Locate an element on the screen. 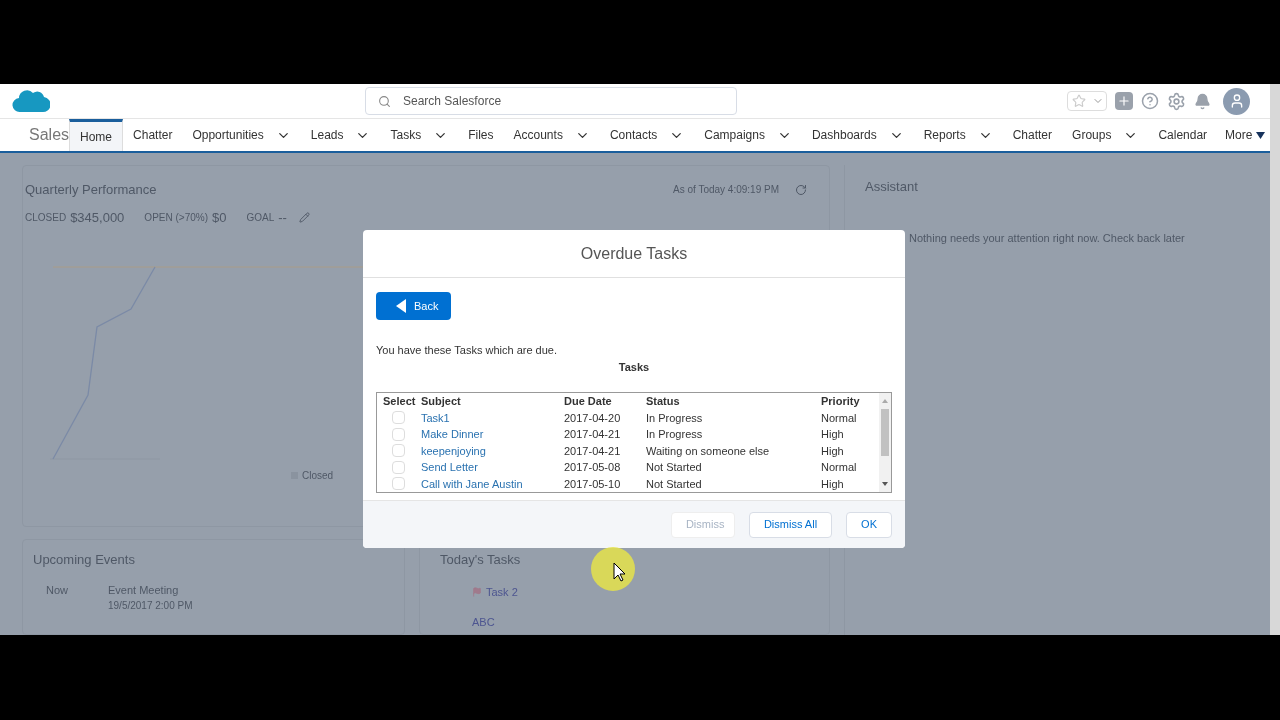 Image resolution: width=1280 pixels, height=720 pixels. caret-down-icon is located at coordinates (1261, 135).